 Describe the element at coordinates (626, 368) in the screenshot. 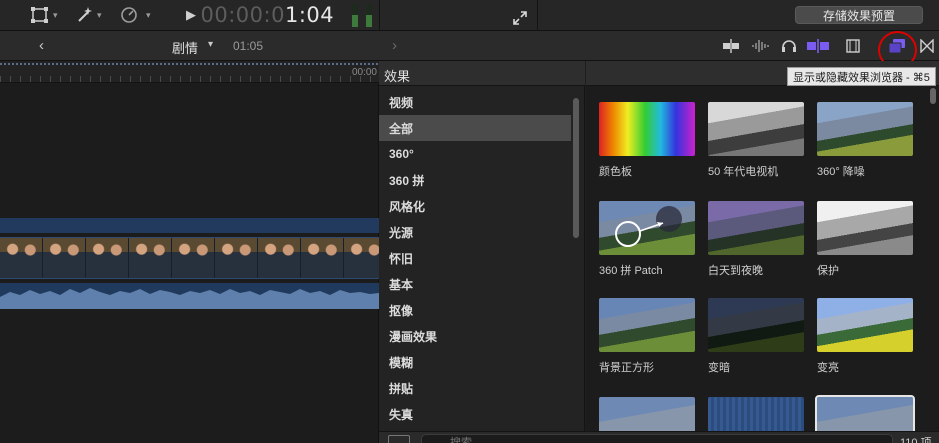

I see `effect-thumbnail-label: 背景正方形` at that location.